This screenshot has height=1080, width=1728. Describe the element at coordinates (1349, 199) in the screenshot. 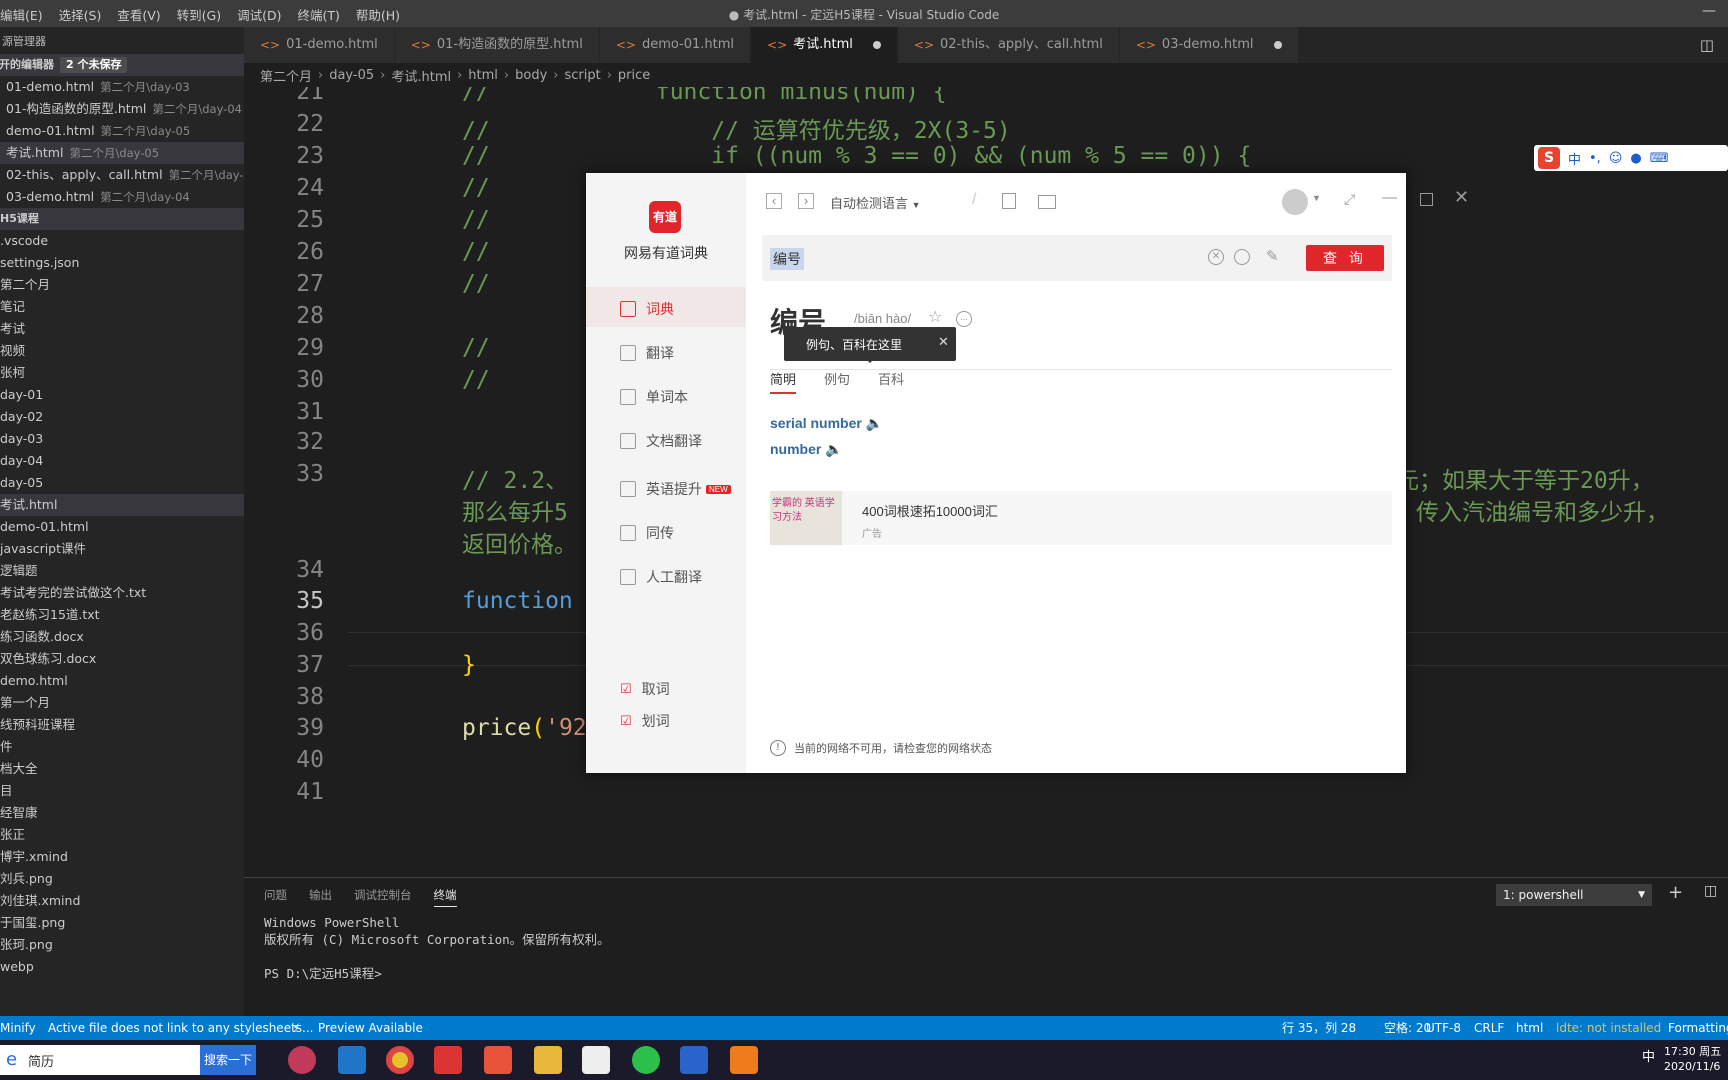

I see `mini-mode-icon: ⤢` at that location.